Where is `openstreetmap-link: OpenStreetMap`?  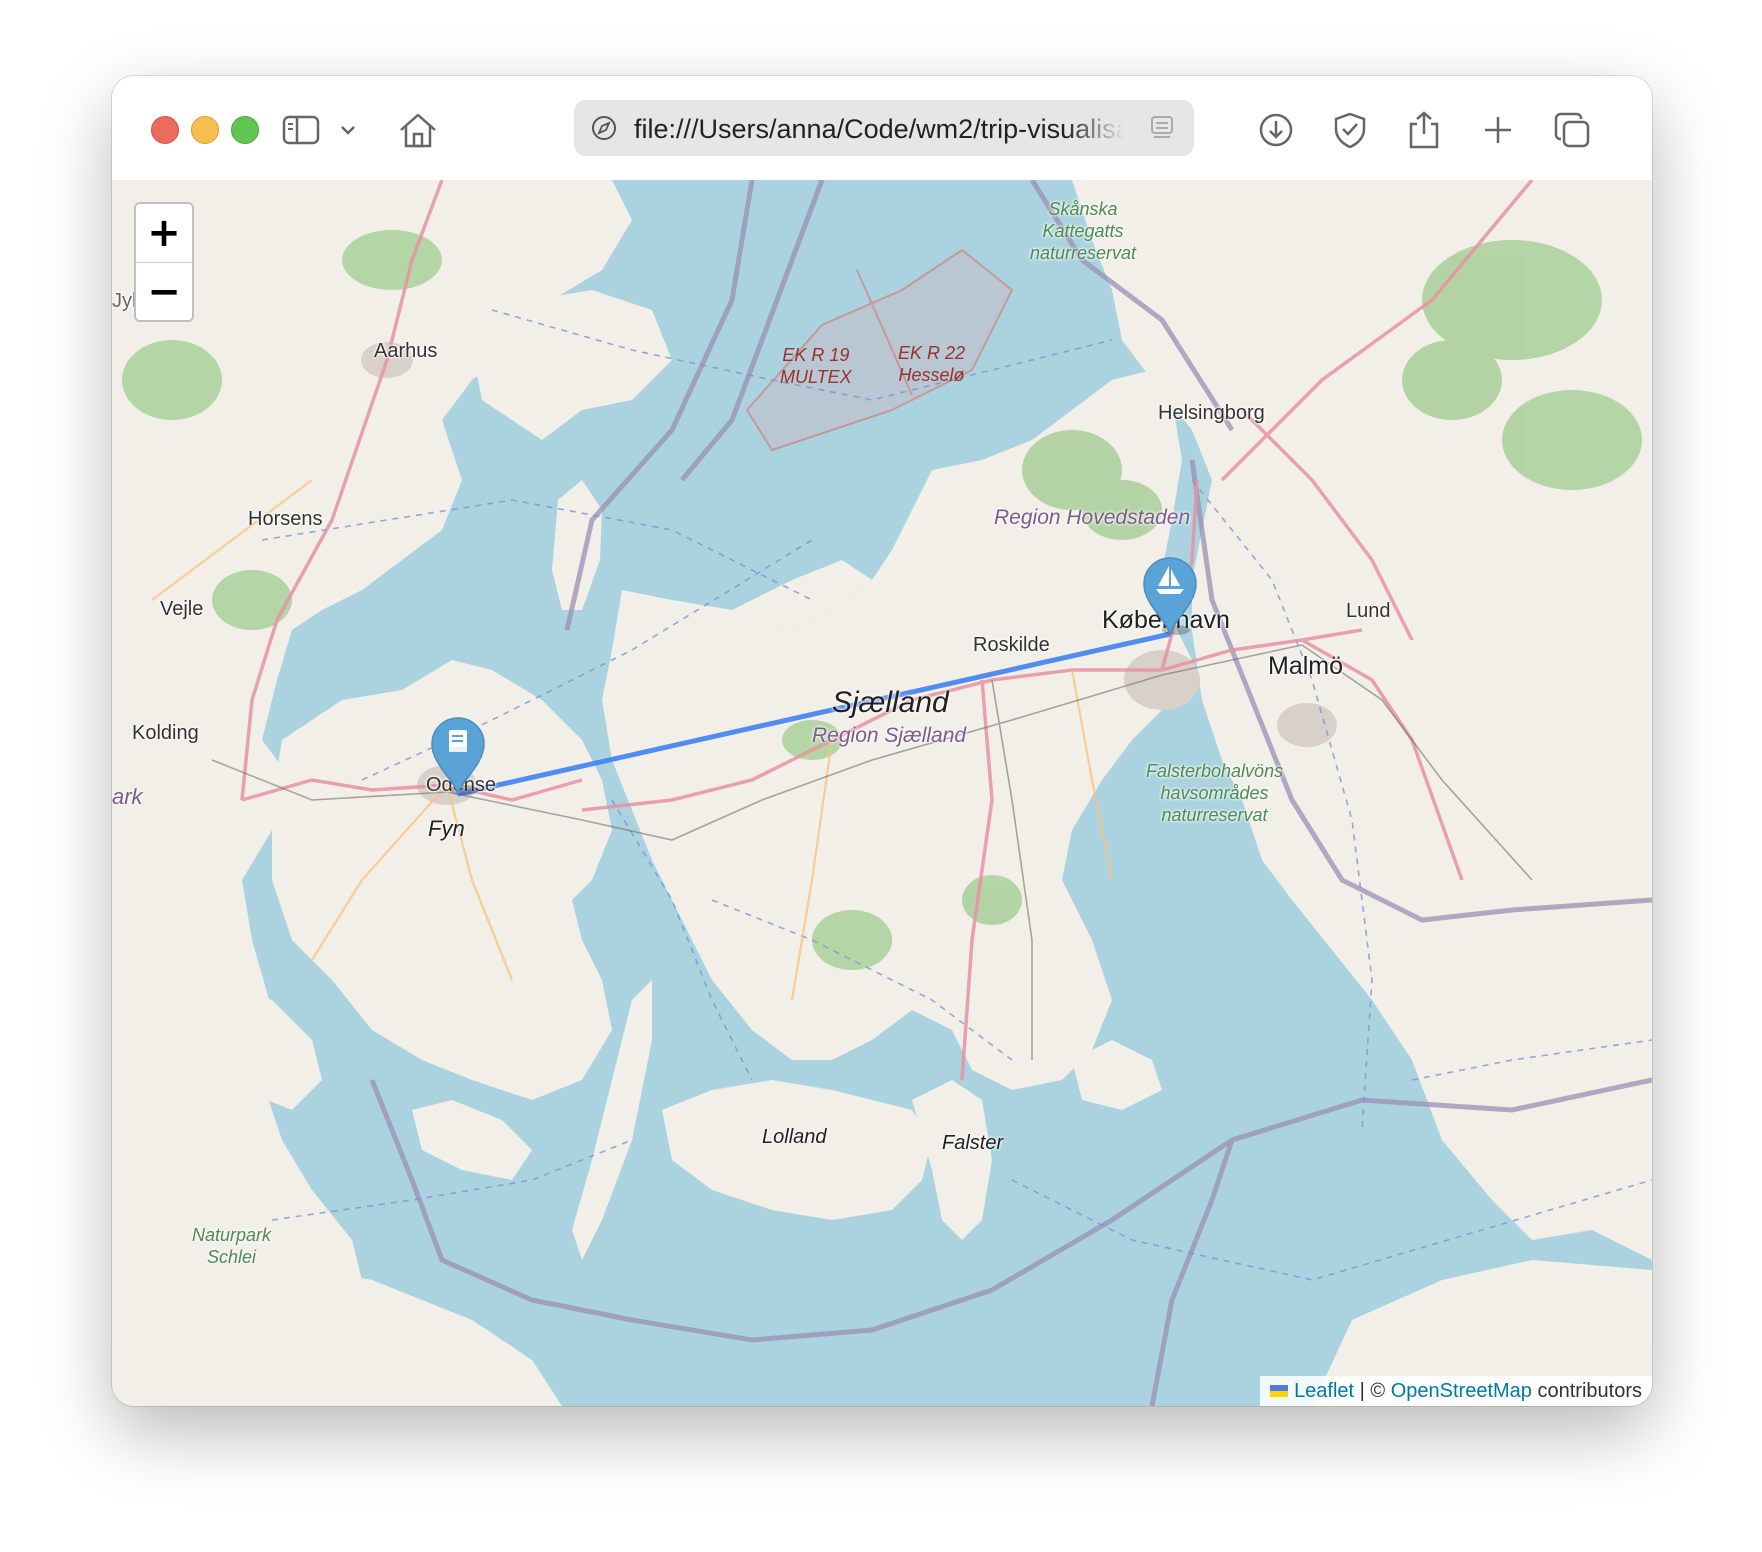
openstreetmap-link: OpenStreetMap is located at coordinates (1461, 1391).